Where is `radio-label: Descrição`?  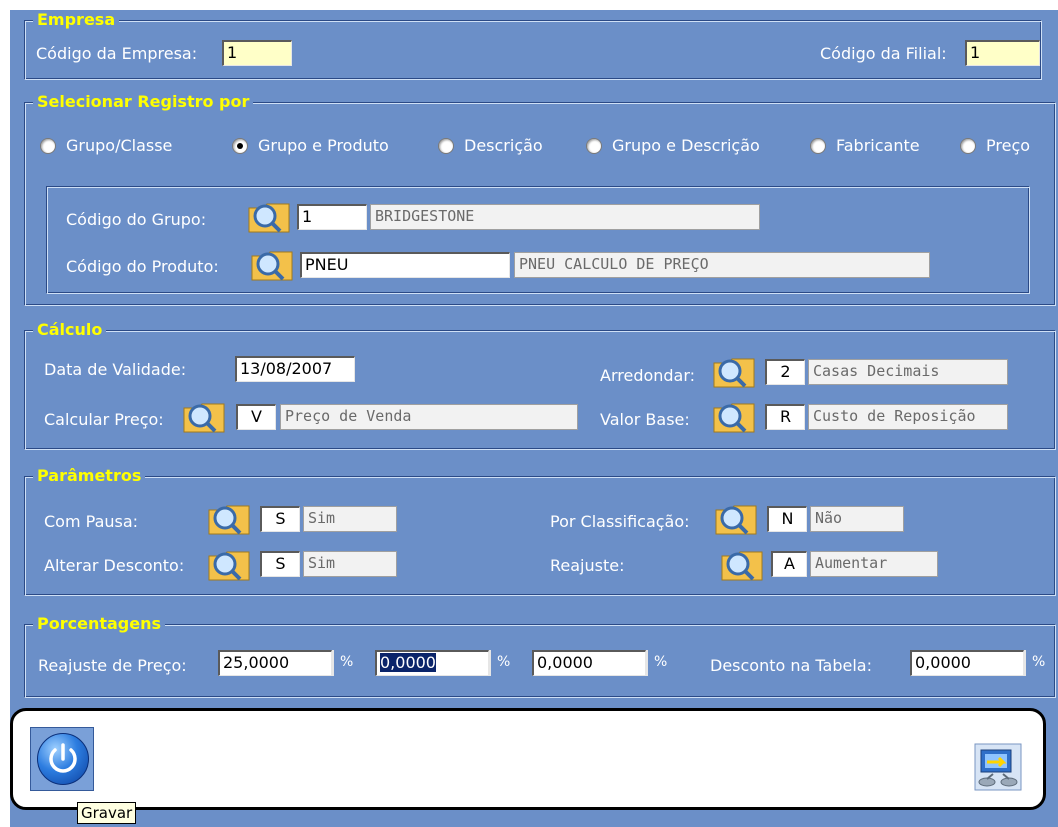 radio-label: Descrição is located at coordinates (503, 145).